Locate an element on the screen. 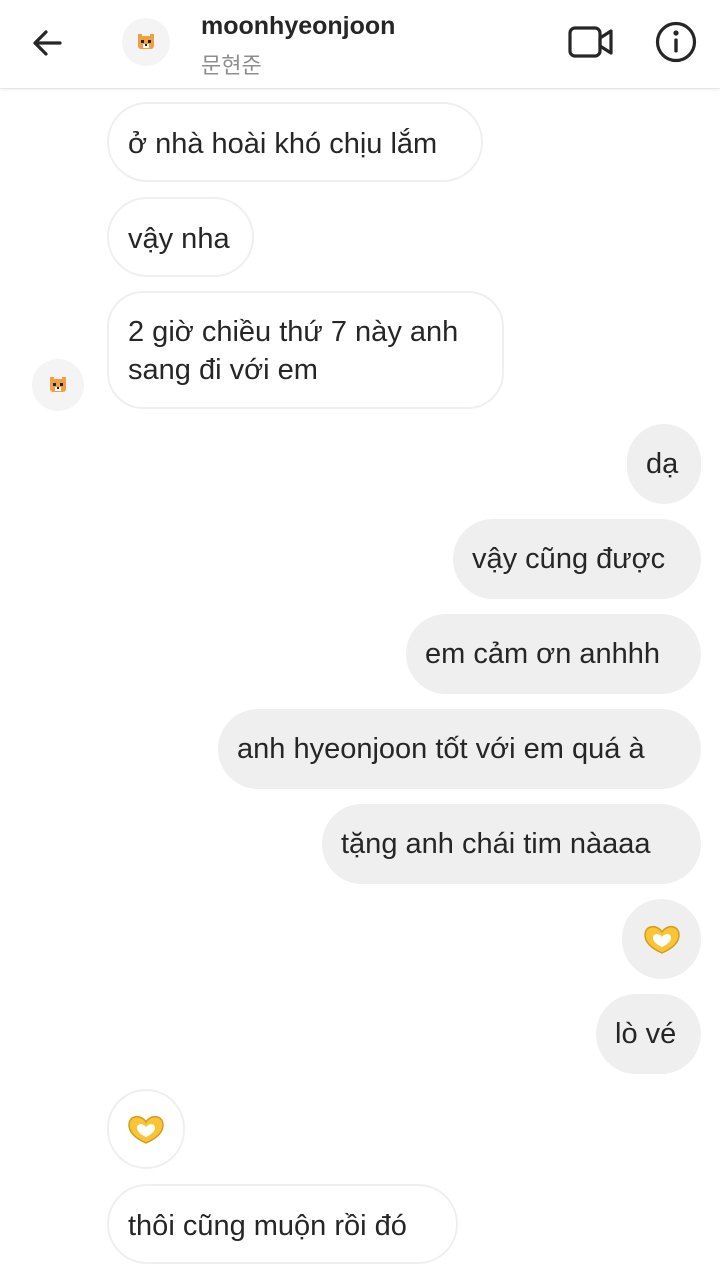 This screenshot has width=720, height=1264. video-call-button is located at coordinates (591, 42).